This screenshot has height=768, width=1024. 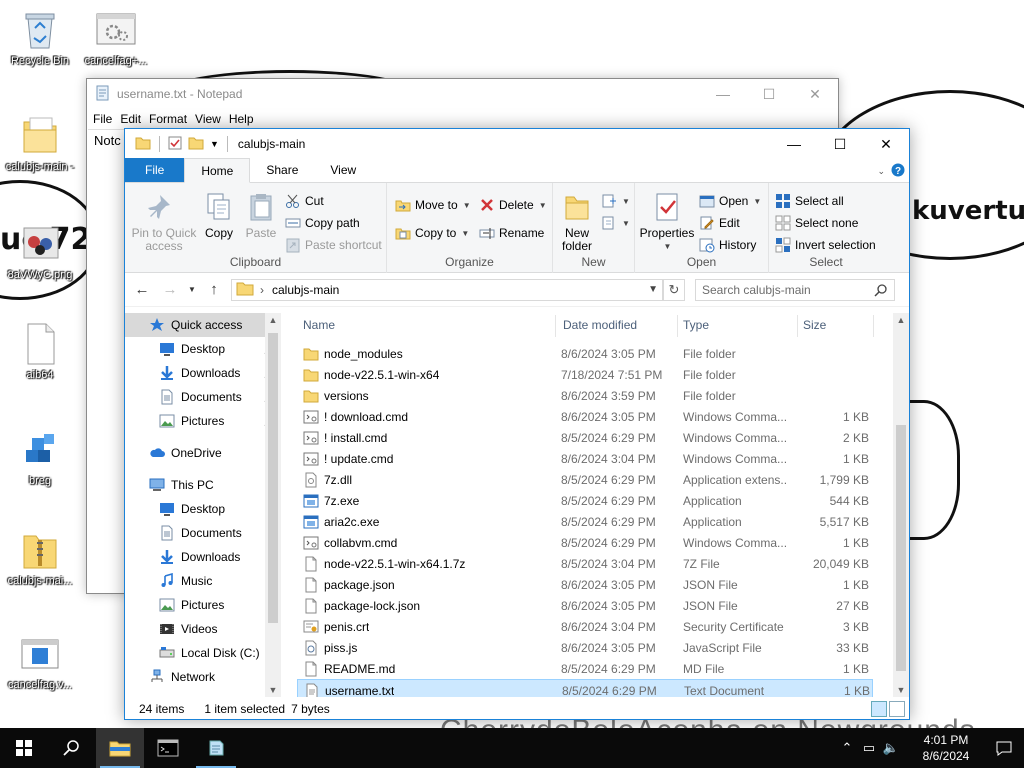 I want to click on explorer-close-button: ✕, so click(x=886, y=144).